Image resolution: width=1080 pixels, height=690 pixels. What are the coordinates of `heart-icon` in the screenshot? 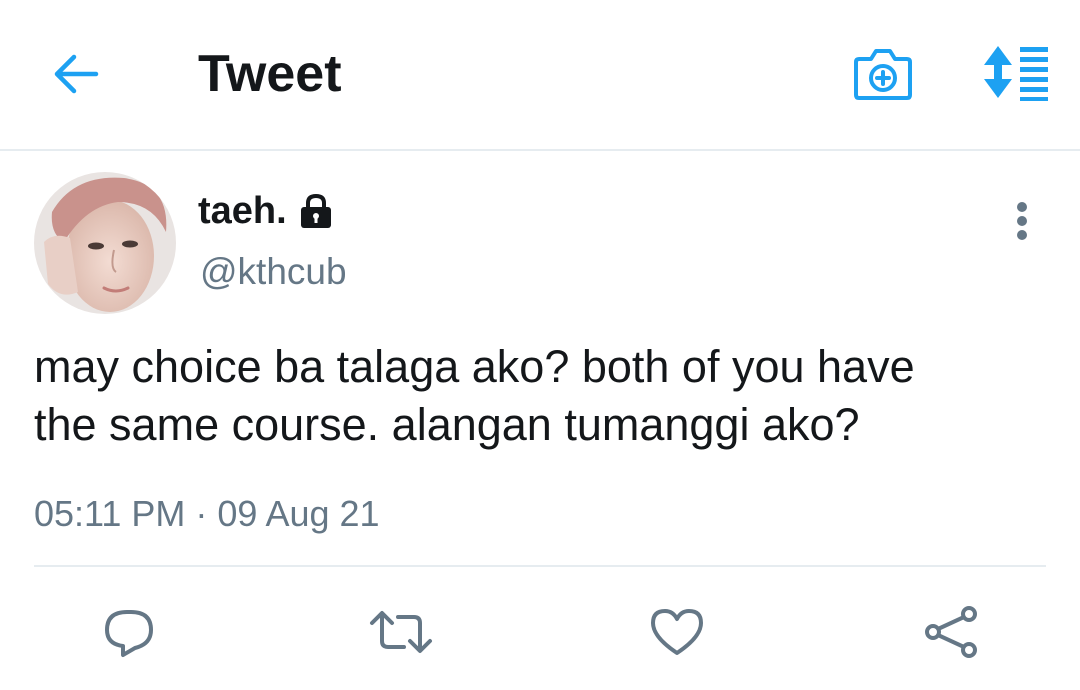 It's located at (677, 632).